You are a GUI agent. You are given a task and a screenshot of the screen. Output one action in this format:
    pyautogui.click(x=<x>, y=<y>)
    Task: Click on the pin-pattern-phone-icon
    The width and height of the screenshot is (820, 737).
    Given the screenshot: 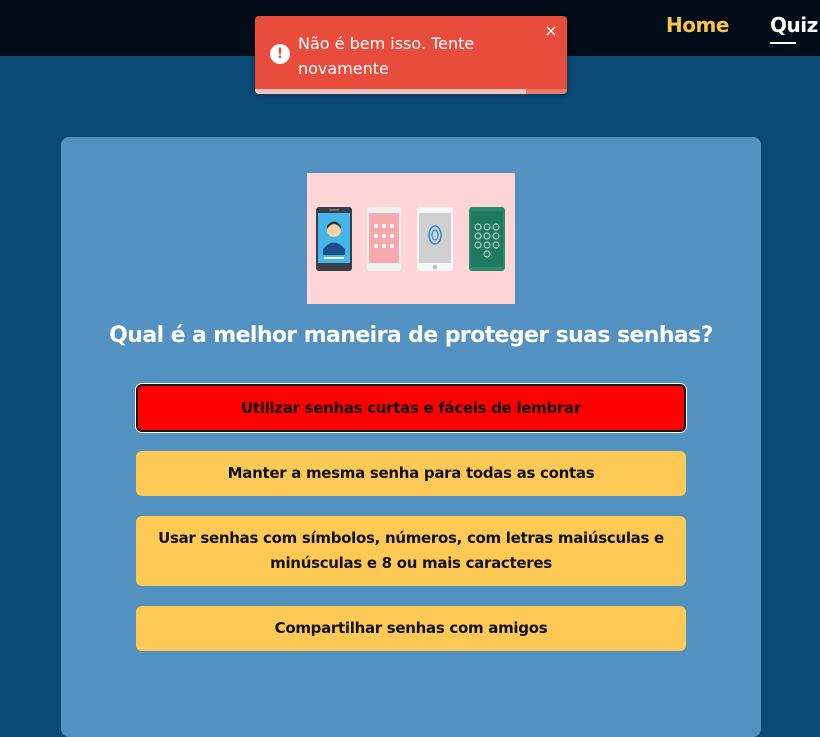 What is the action you would take?
    pyautogui.click(x=384, y=239)
    